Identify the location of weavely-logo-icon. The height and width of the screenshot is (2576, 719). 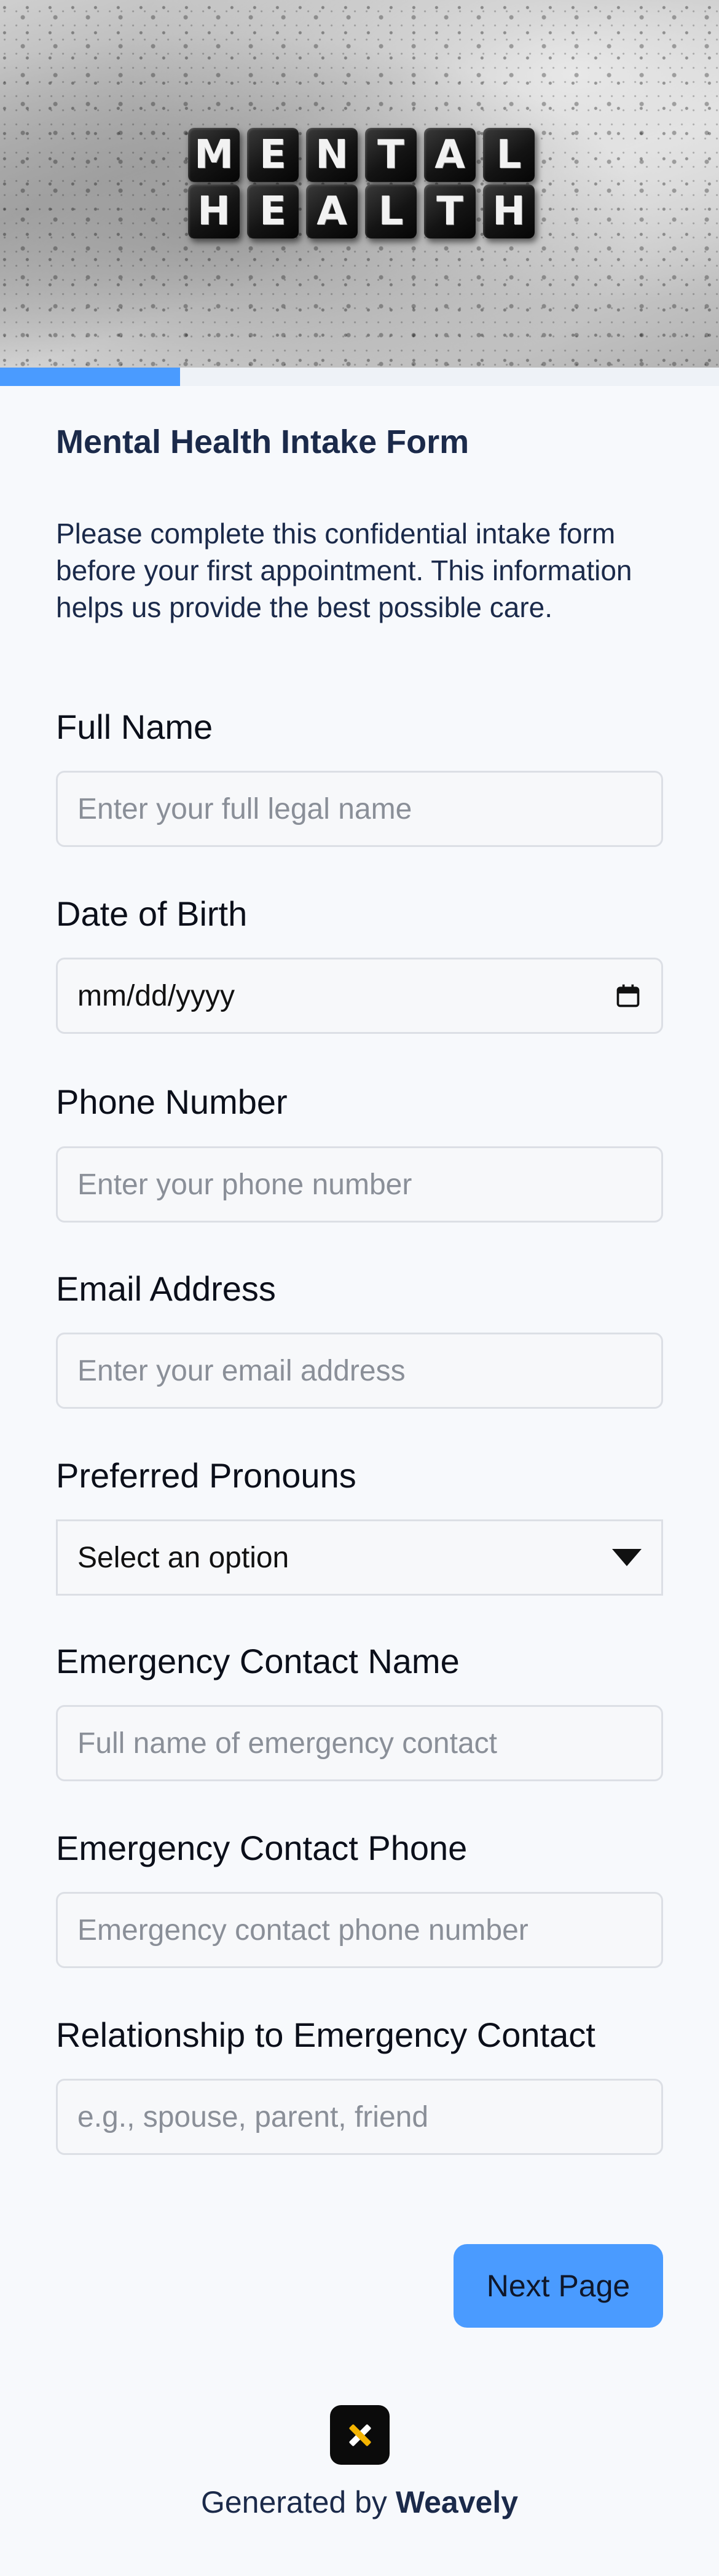
(360, 2435).